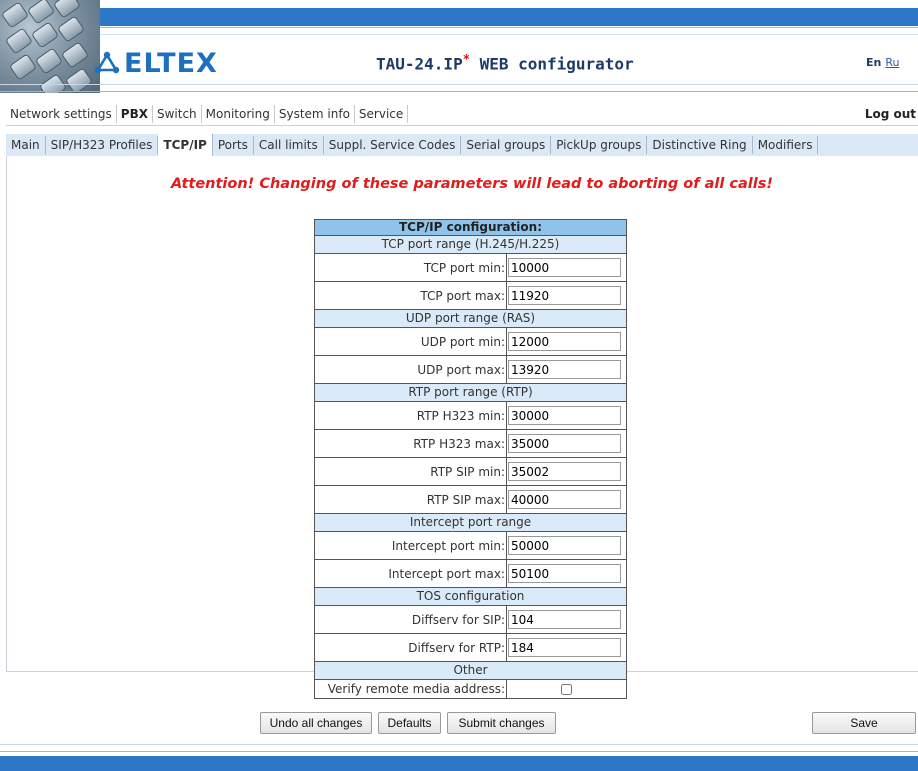  What do you see at coordinates (315, 114) in the screenshot?
I see `menu-system-info: System info` at bounding box center [315, 114].